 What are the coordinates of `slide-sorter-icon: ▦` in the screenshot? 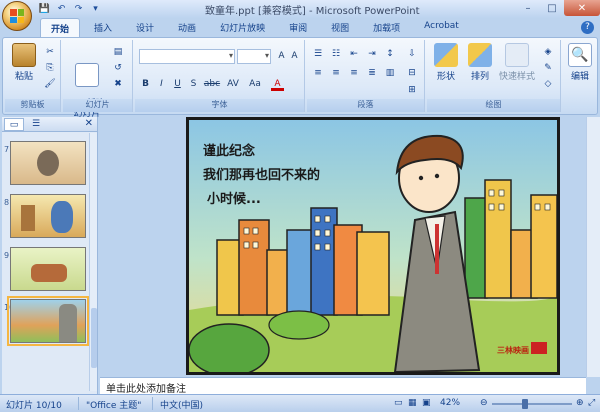 It's located at (412, 403).